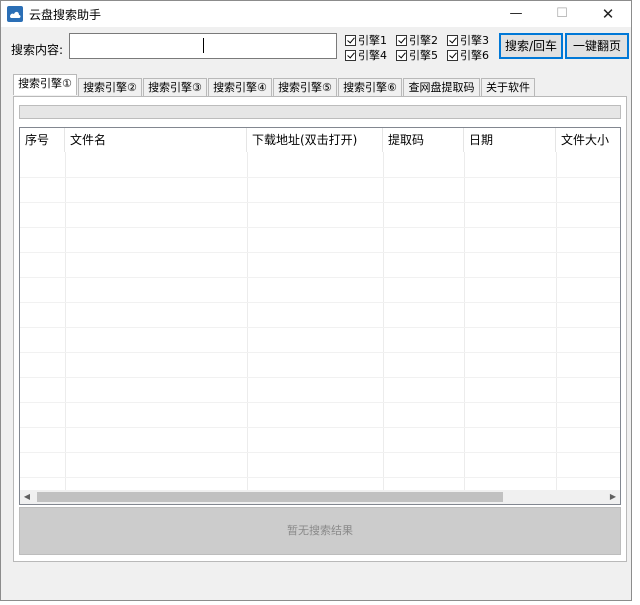 Image resolution: width=640 pixels, height=605 pixels. I want to click on engine-4-checkbox: 引擎4, so click(366, 55).